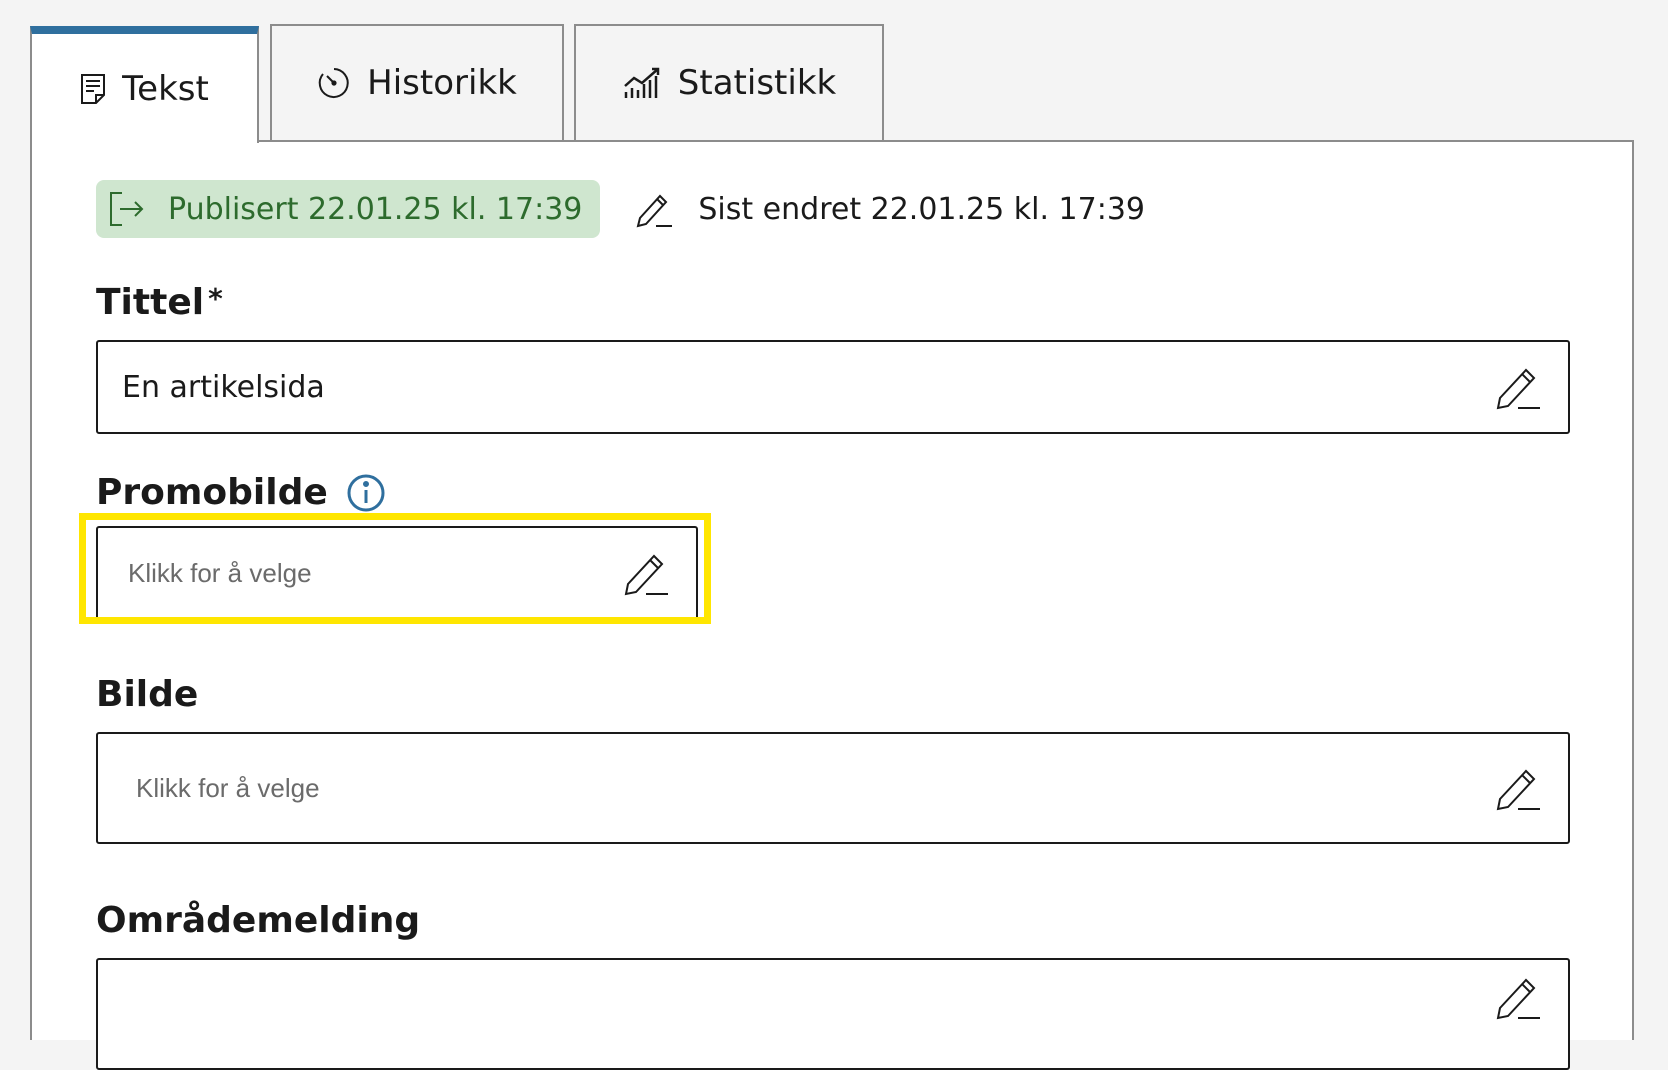 This screenshot has width=1668, height=1070. What do you see at coordinates (223, 387) in the screenshot?
I see `tittel-value: En artikelsida` at bounding box center [223, 387].